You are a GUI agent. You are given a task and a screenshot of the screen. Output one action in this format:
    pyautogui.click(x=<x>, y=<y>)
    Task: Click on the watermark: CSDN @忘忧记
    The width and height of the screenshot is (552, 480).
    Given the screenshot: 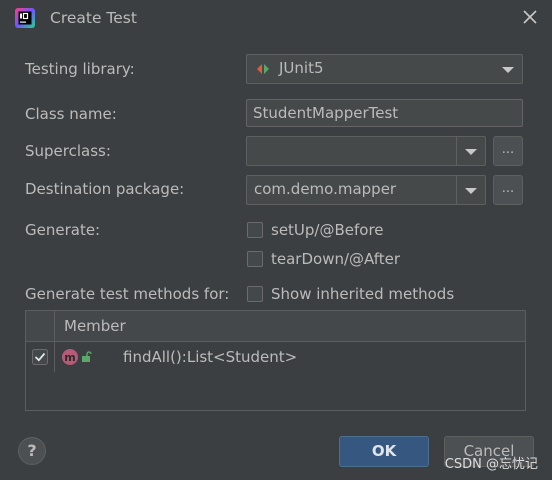 What is the action you would take?
    pyautogui.click(x=491, y=464)
    